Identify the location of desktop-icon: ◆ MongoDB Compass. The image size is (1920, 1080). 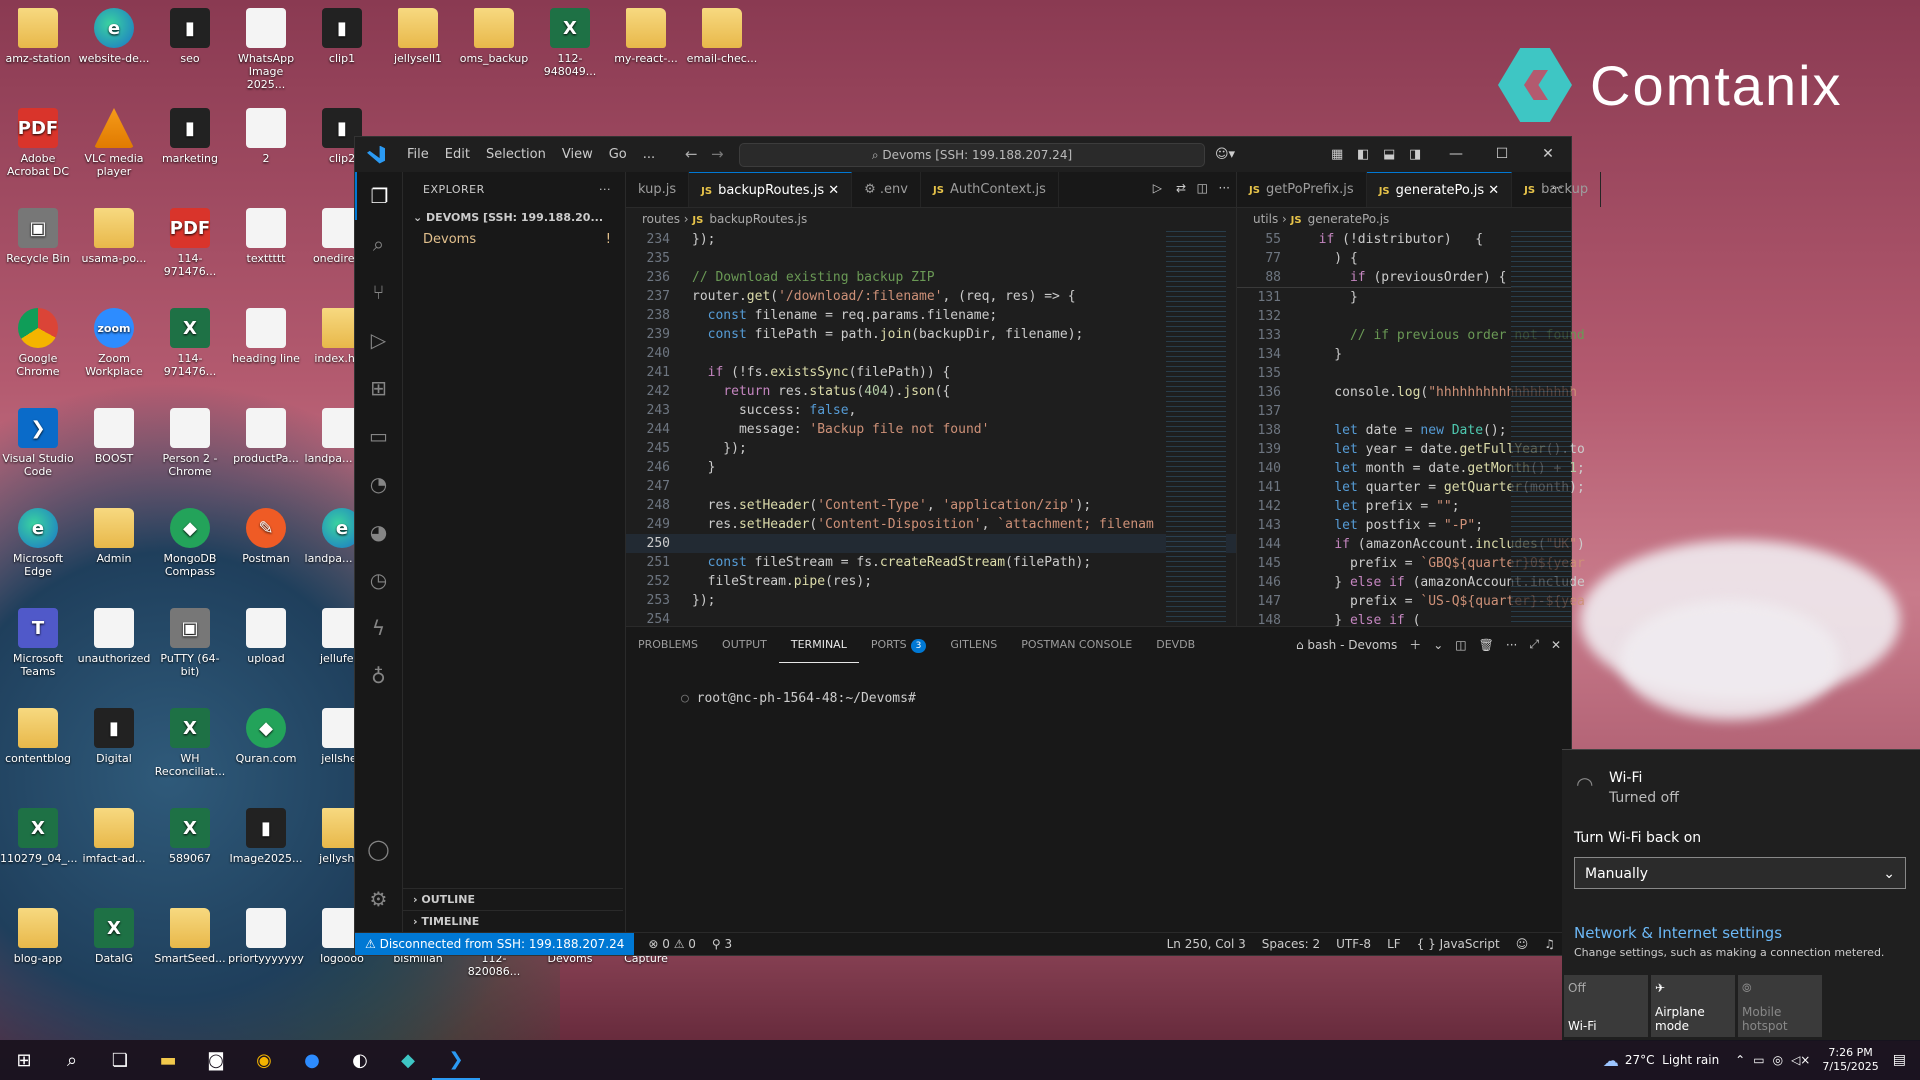
(190, 543).